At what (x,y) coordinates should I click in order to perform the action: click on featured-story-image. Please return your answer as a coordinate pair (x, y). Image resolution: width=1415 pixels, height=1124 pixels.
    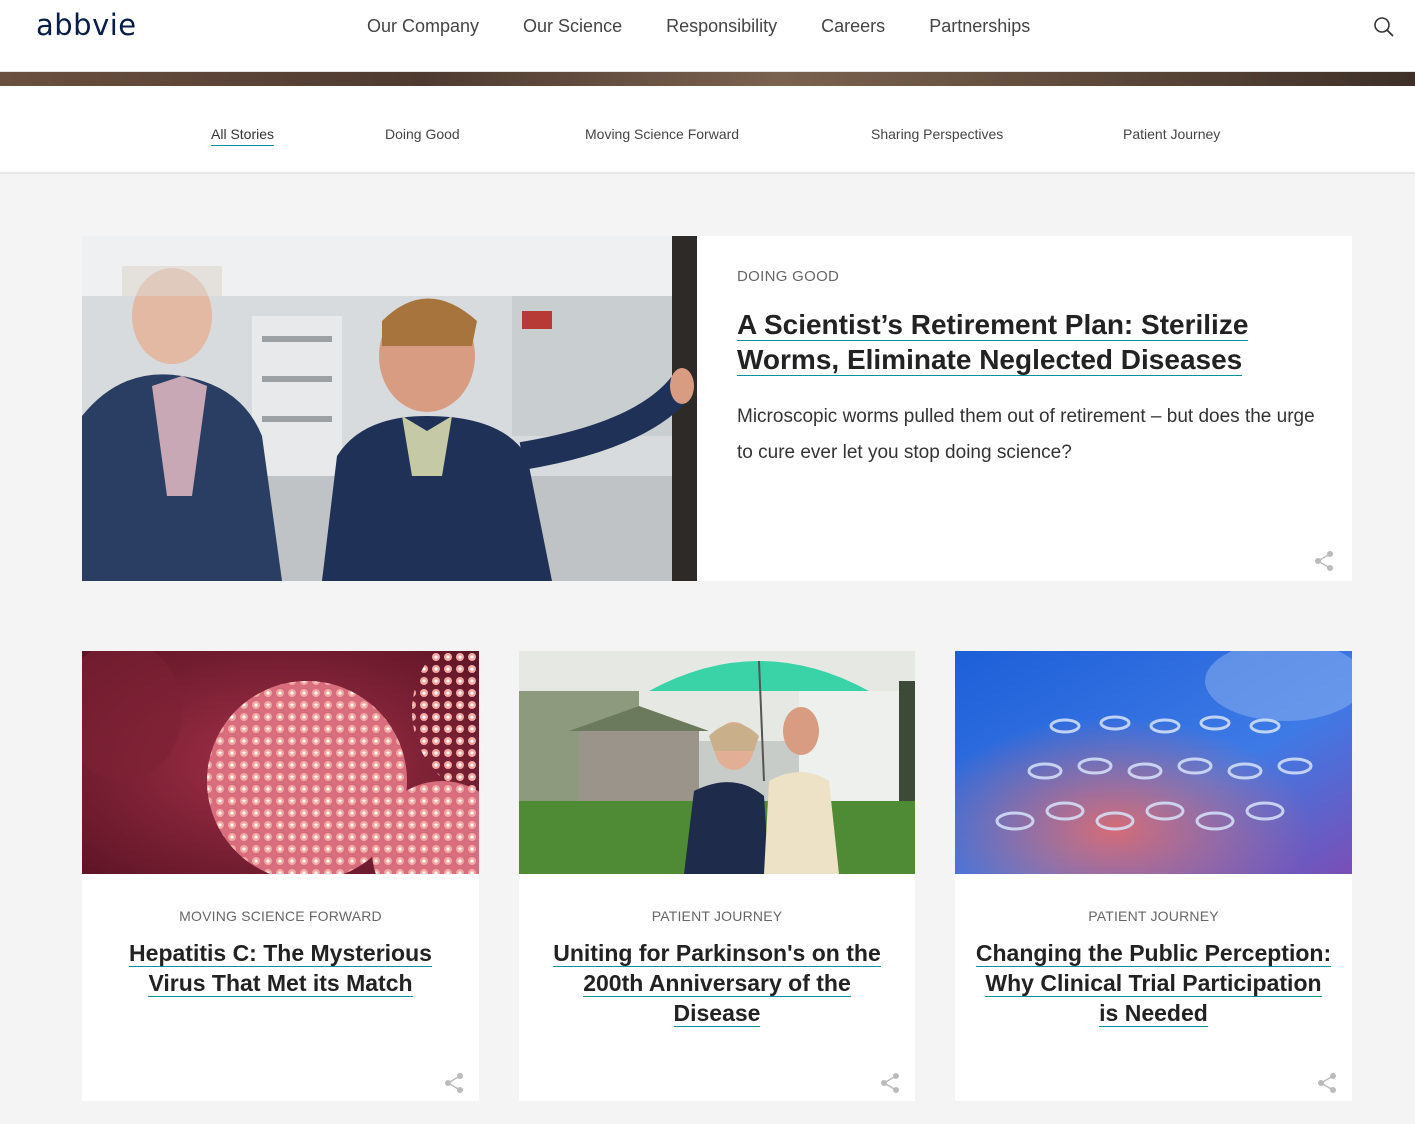
    Looking at the image, I should click on (389, 408).